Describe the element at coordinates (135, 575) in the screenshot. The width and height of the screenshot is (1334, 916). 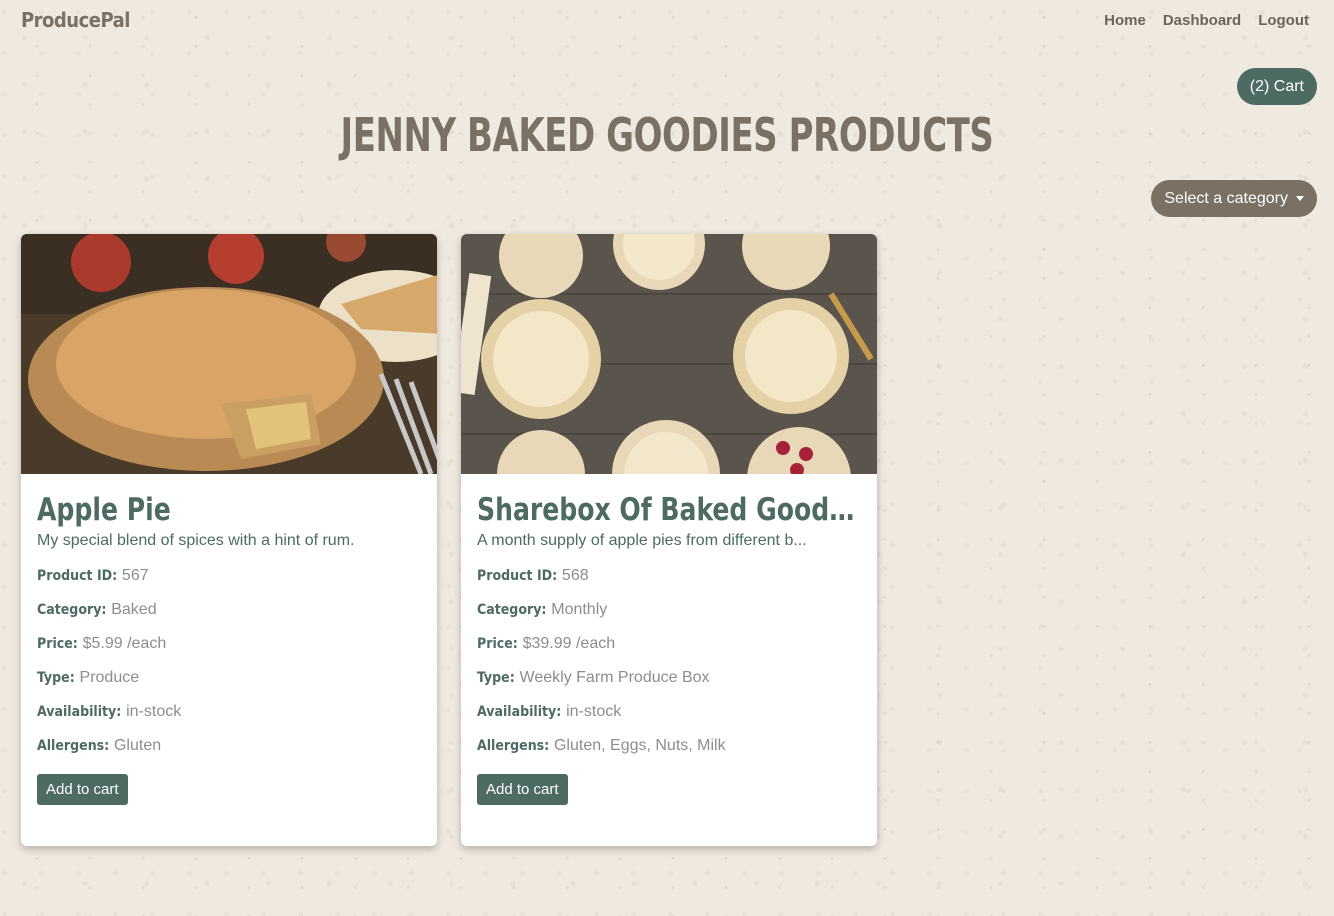
I see `product-id-value: 567` at that location.